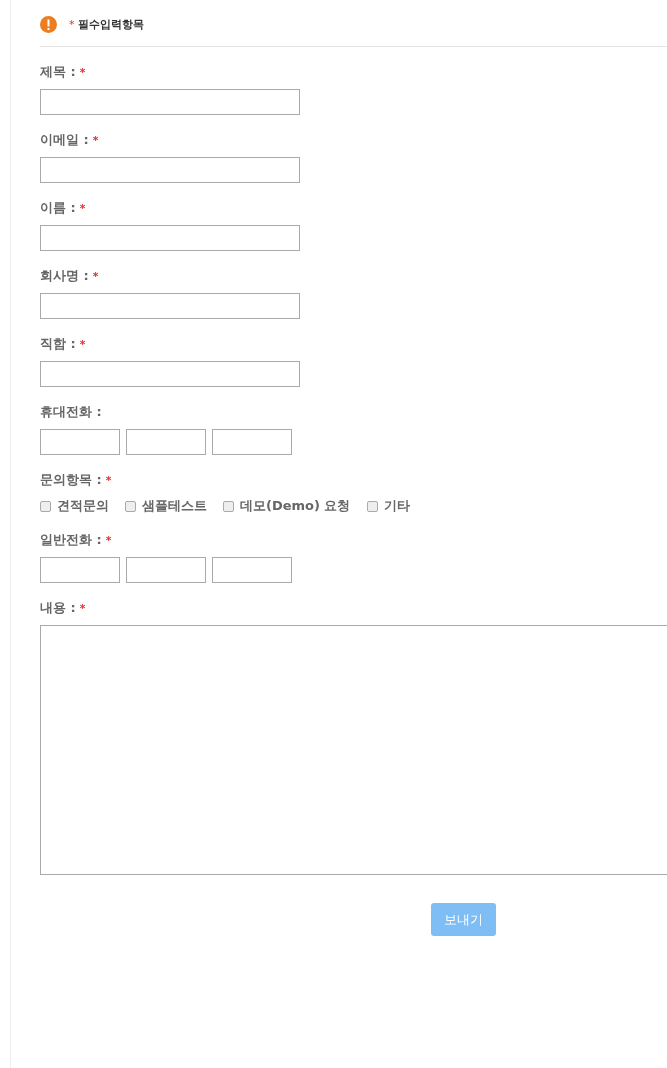 The width and height of the screenshot is (667, 1068). What do you see at coordinates (58, 344) in the screenshot?
I see `field-label: 직함 :` at bounding box center [58, 344].